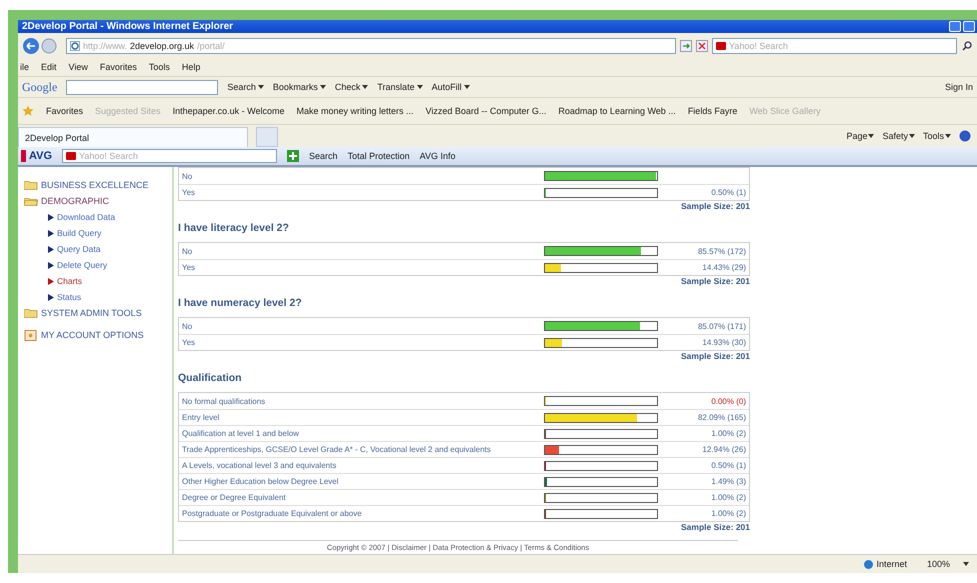 This screenshot has height=583, width=977. What do you see at coordinates (128, 26) in the screenshot?
I see `window-title: 2Develop Portal - Windows Internet Explorer` at bounding box center [128, 26].